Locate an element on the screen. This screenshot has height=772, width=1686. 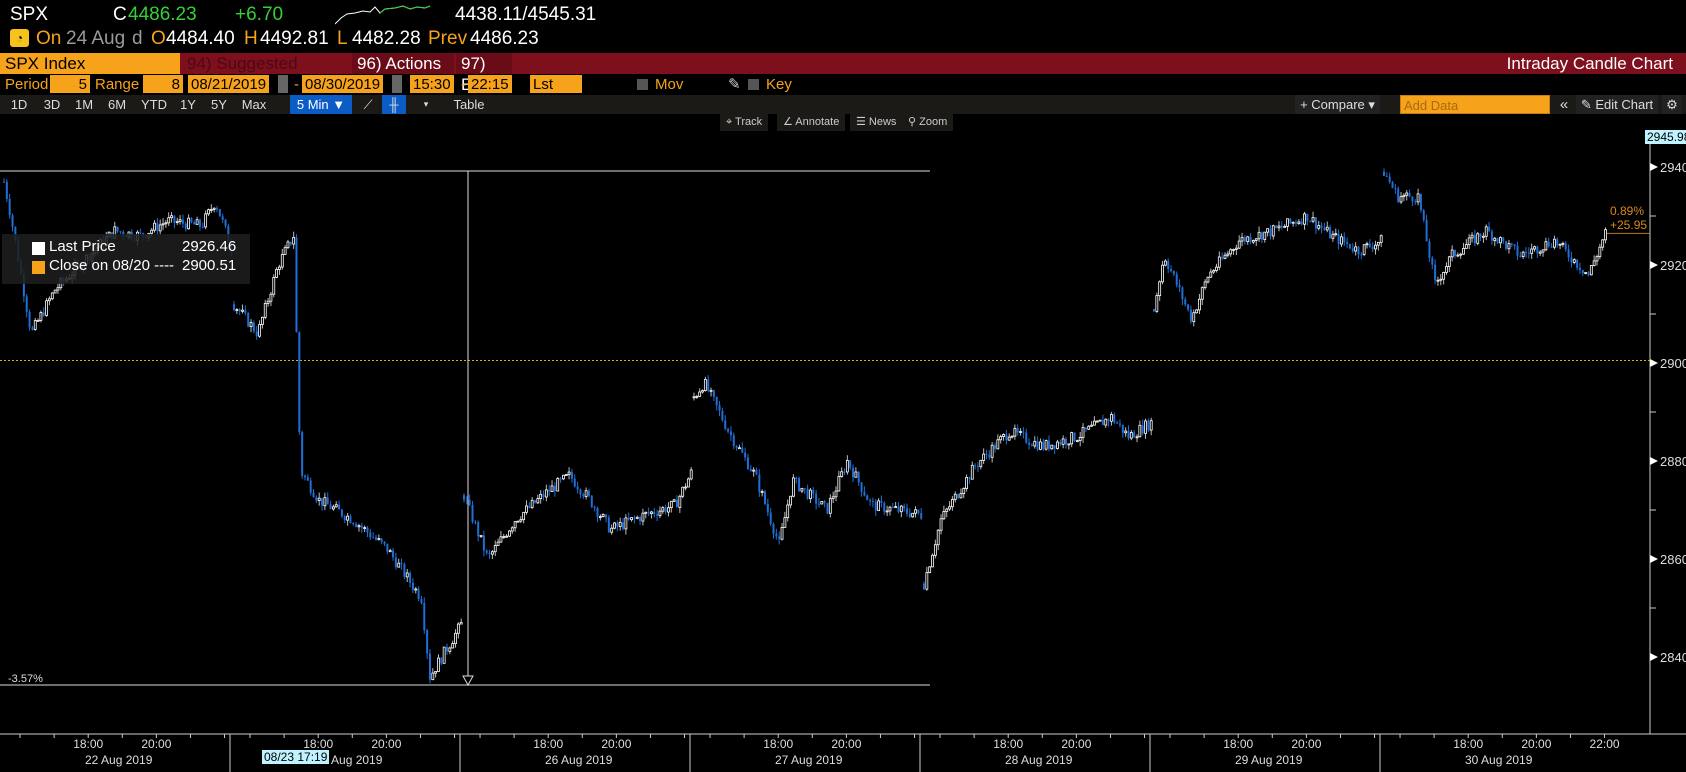
net-change-label: +25.95 is located at coordinates (1629, 225).